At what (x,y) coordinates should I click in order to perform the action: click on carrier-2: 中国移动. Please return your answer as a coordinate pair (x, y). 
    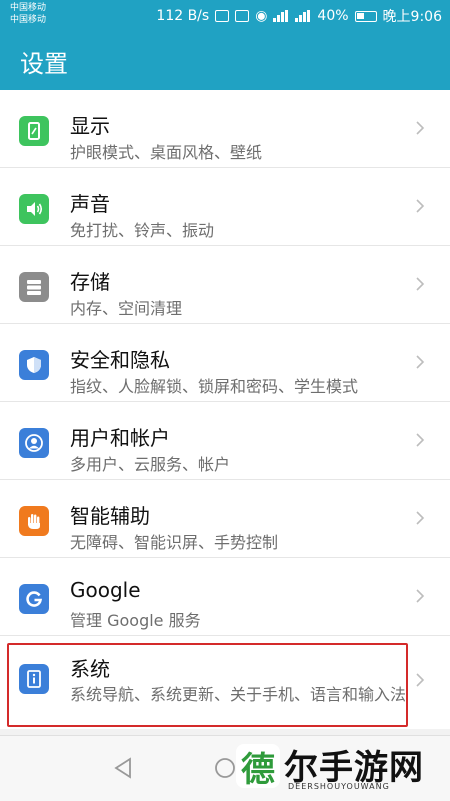
    Looking at the image, I should click on (28, 20).